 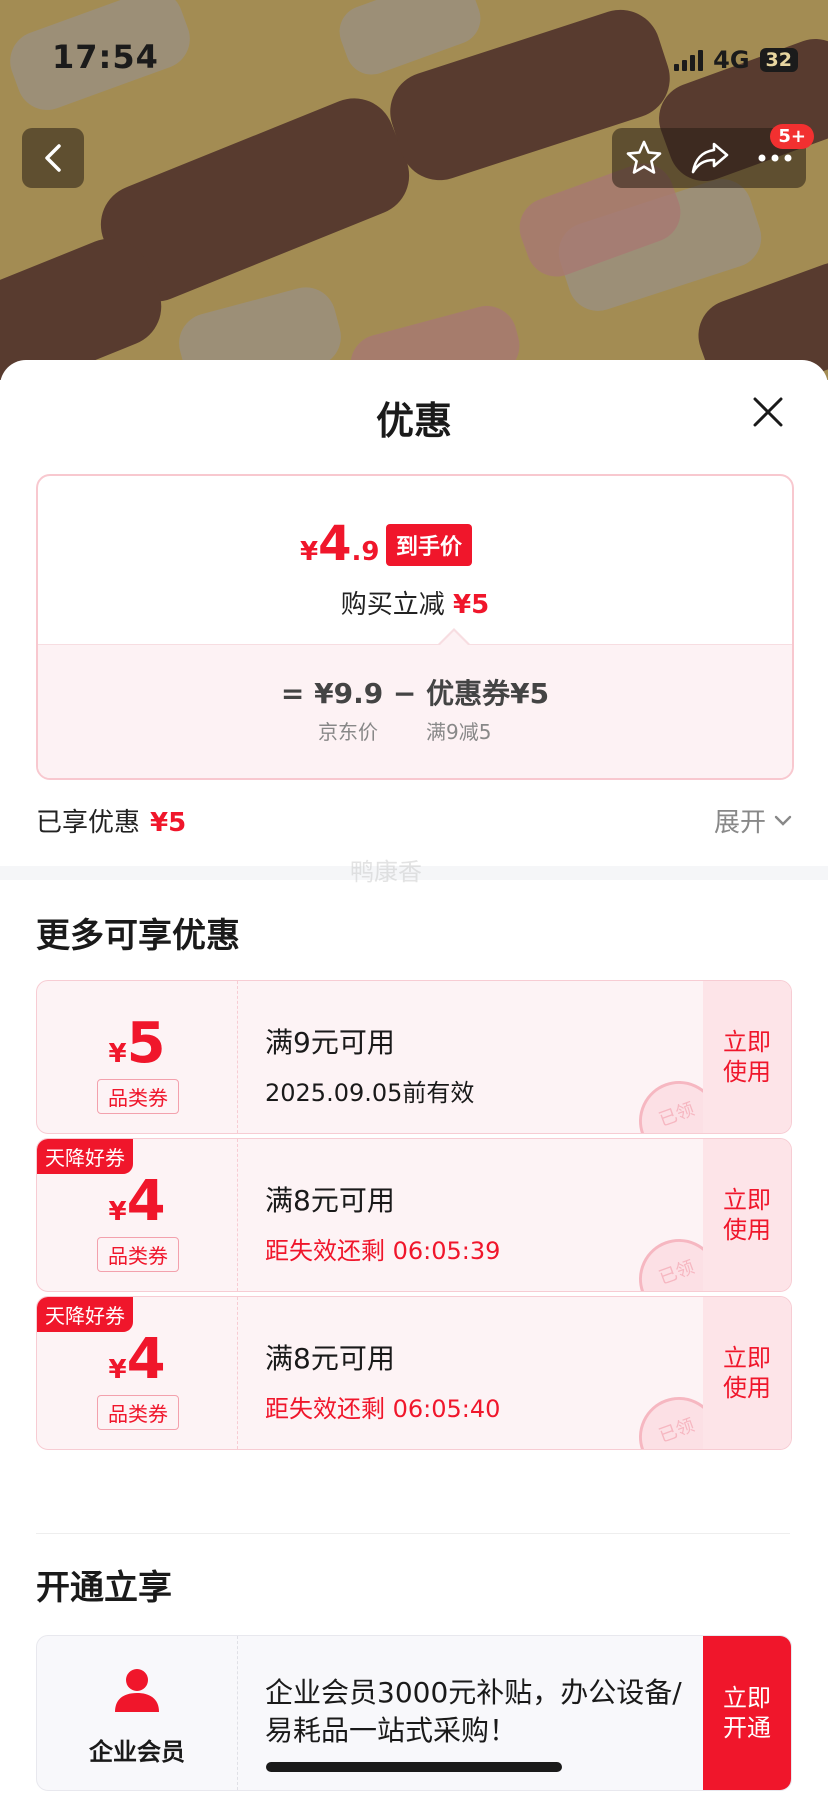 What do you see at coordinates (309, 552) in the screenshot?
I see `currency-symbol: ¥` at bounding box center [309, 552].